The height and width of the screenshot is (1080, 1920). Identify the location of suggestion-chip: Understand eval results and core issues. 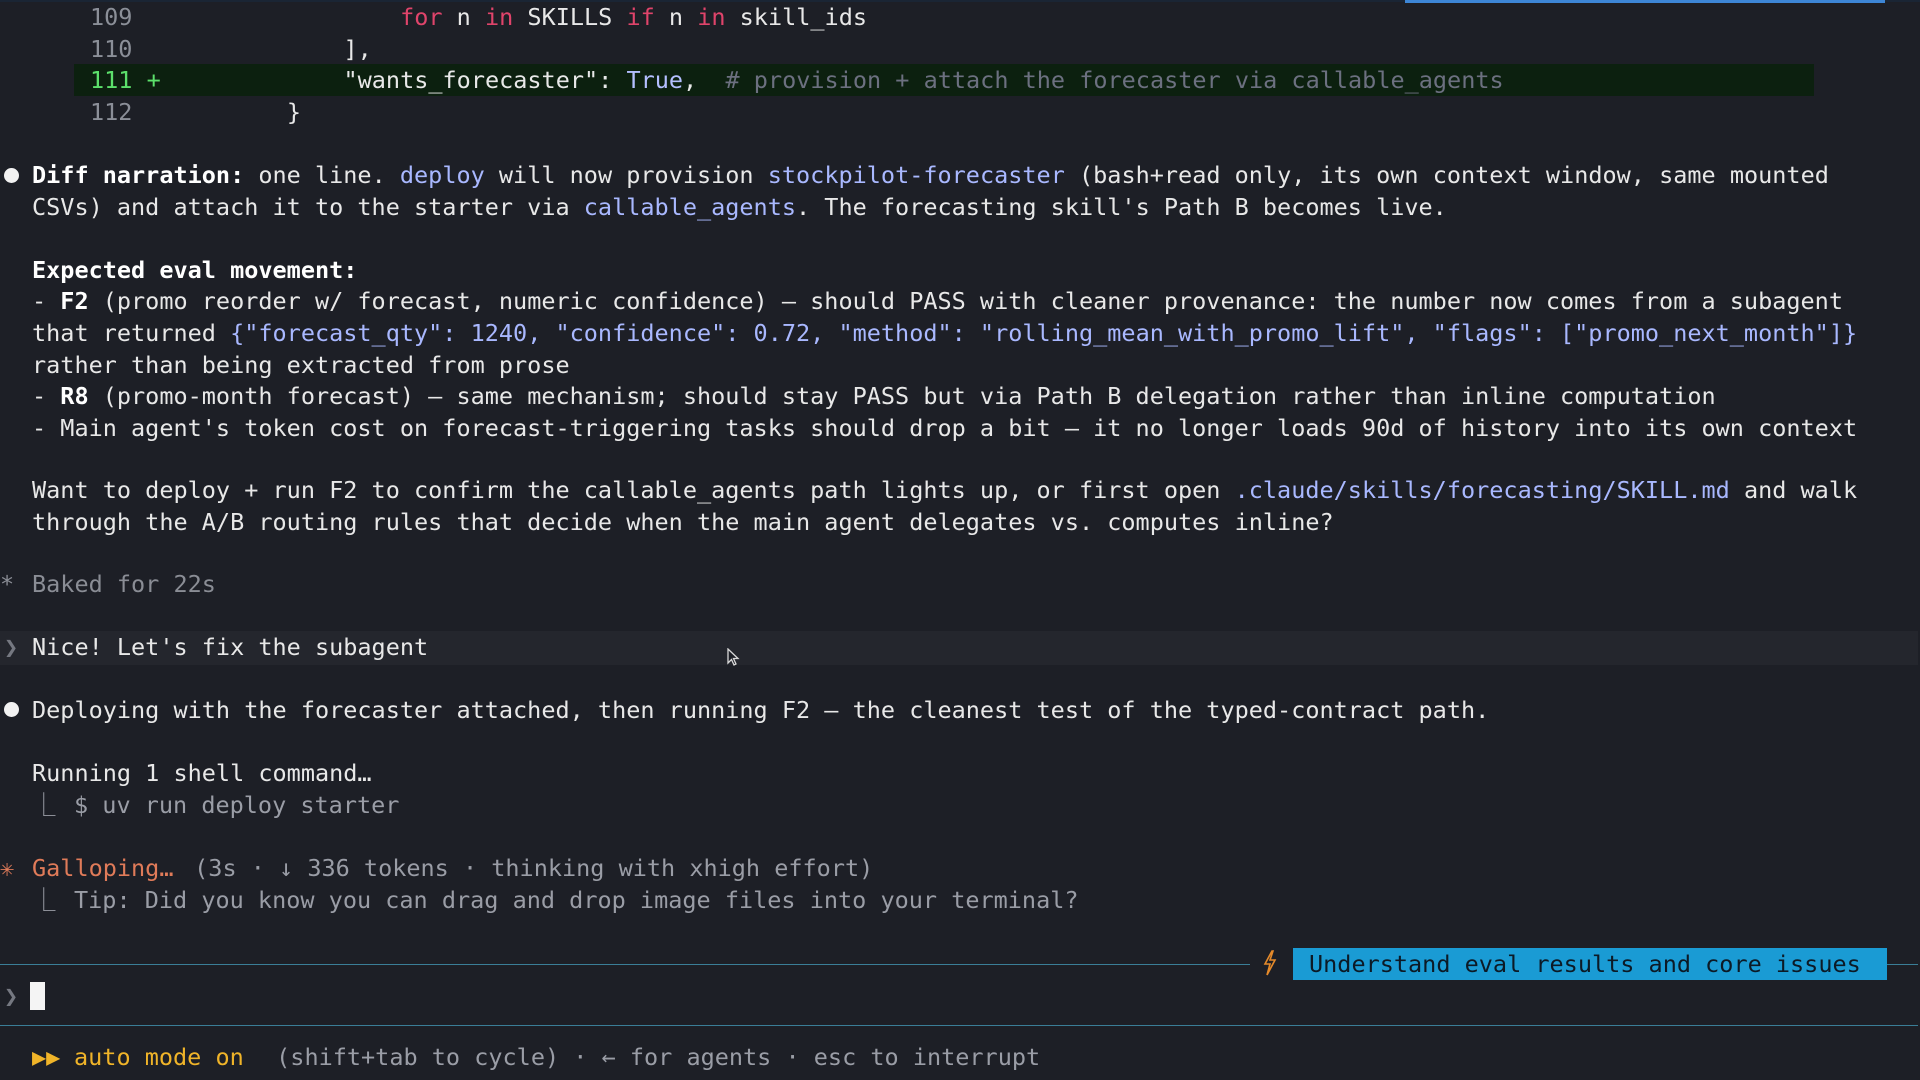
(1590, 964).